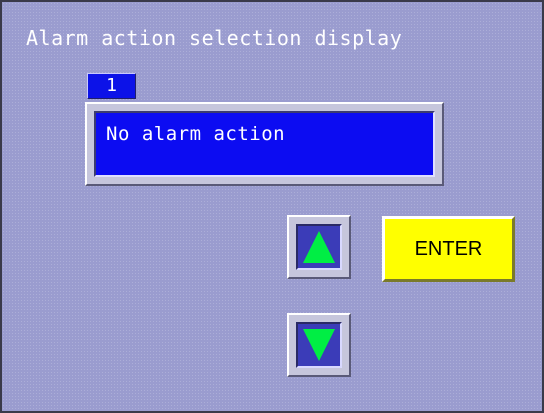 The height and width of the screenshot is (413, 544). What do you see at coordinates (111, 86) in the screenshot?
I see `selection-index-badge: 1` at bounding box center [111, 86].